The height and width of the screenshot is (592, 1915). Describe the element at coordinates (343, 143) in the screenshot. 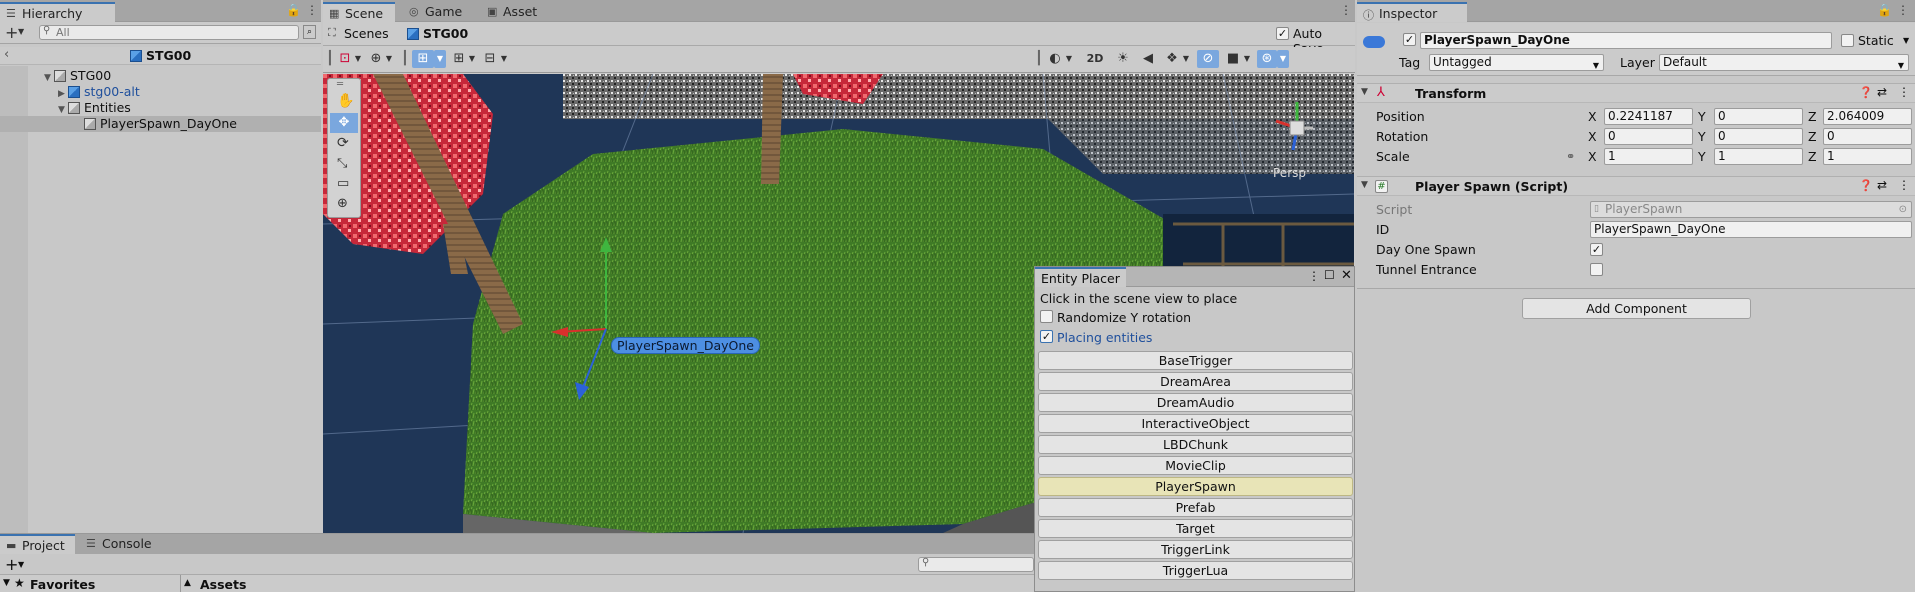

I see `rotate-tool-icon: ⟳` at that location.